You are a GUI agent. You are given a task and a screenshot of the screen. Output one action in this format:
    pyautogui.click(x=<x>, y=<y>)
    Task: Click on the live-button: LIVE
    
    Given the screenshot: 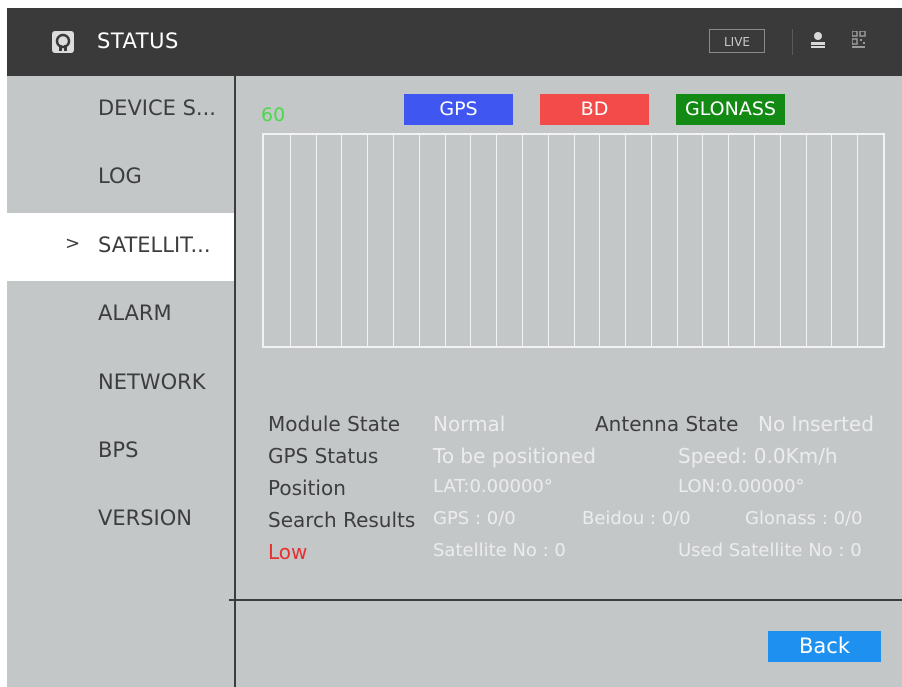 What is the action you would take?
    pyautogui.click(x=737, y=41)
    